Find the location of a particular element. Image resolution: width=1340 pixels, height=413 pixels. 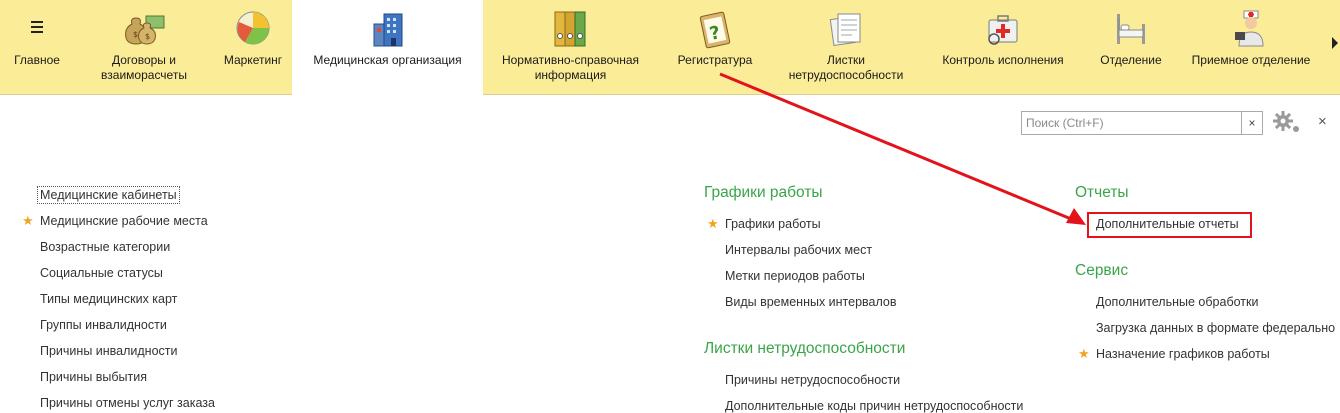

tab-execution-control: Контроль исполнения is located at coordinates (1003, 47).